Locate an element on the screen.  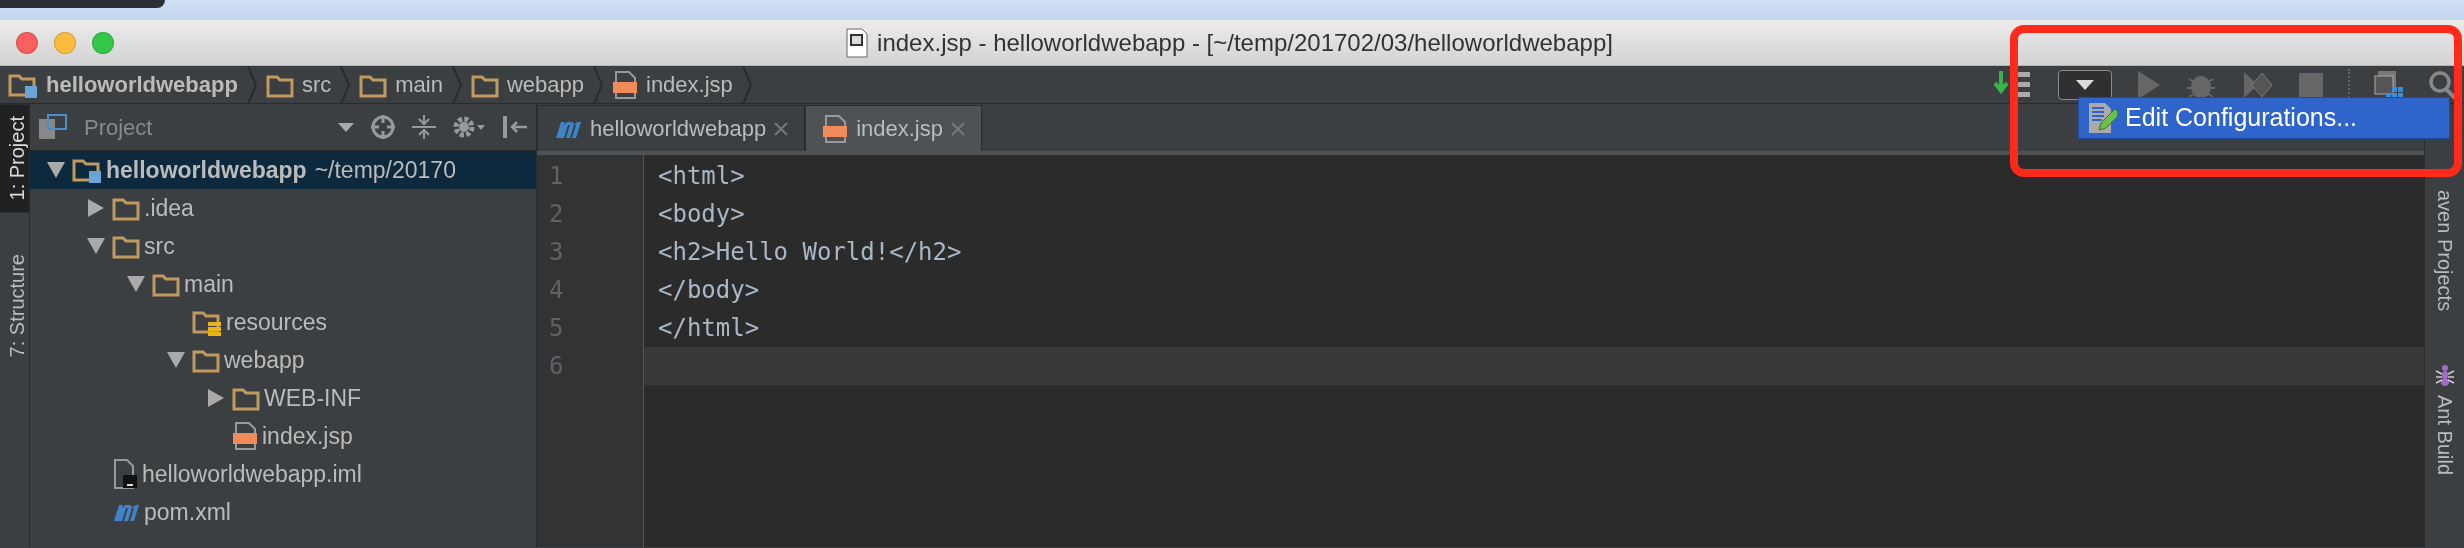
tree-item: .idea is located at coordinates (283, 208).